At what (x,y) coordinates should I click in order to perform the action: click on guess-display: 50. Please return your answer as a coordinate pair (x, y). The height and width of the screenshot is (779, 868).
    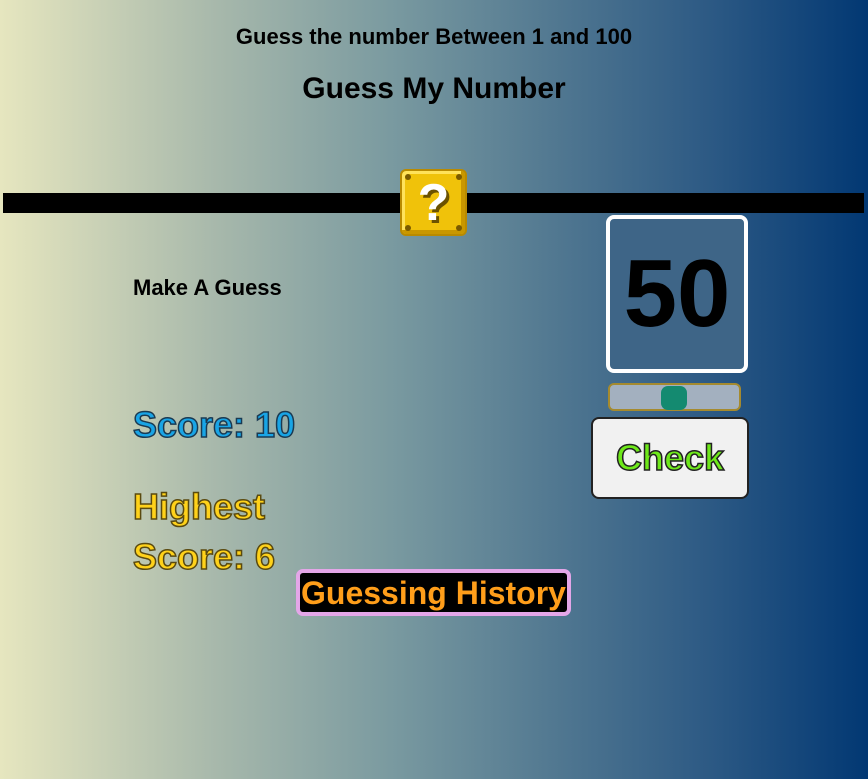
    Looking at the image, I should click on (677, 294).